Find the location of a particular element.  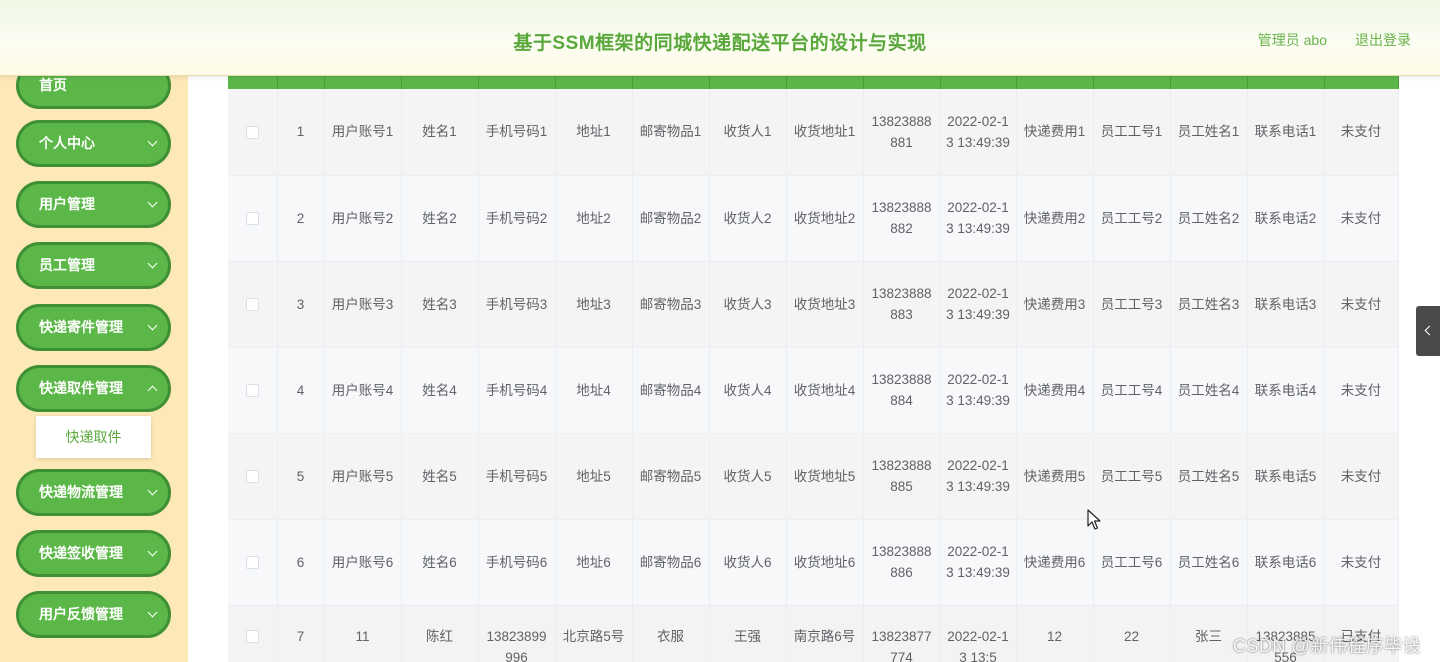

sidebar-item-home: 首页 is located at coordinates (93, 92).